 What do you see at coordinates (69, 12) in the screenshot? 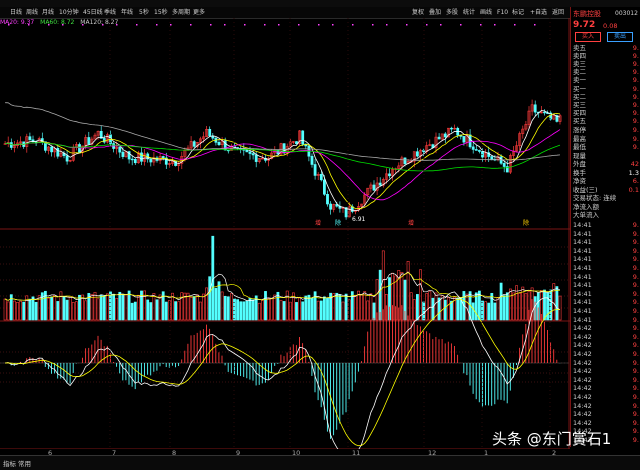
I see `tab-10min: 10分钟` at bounding box center [69, 12].